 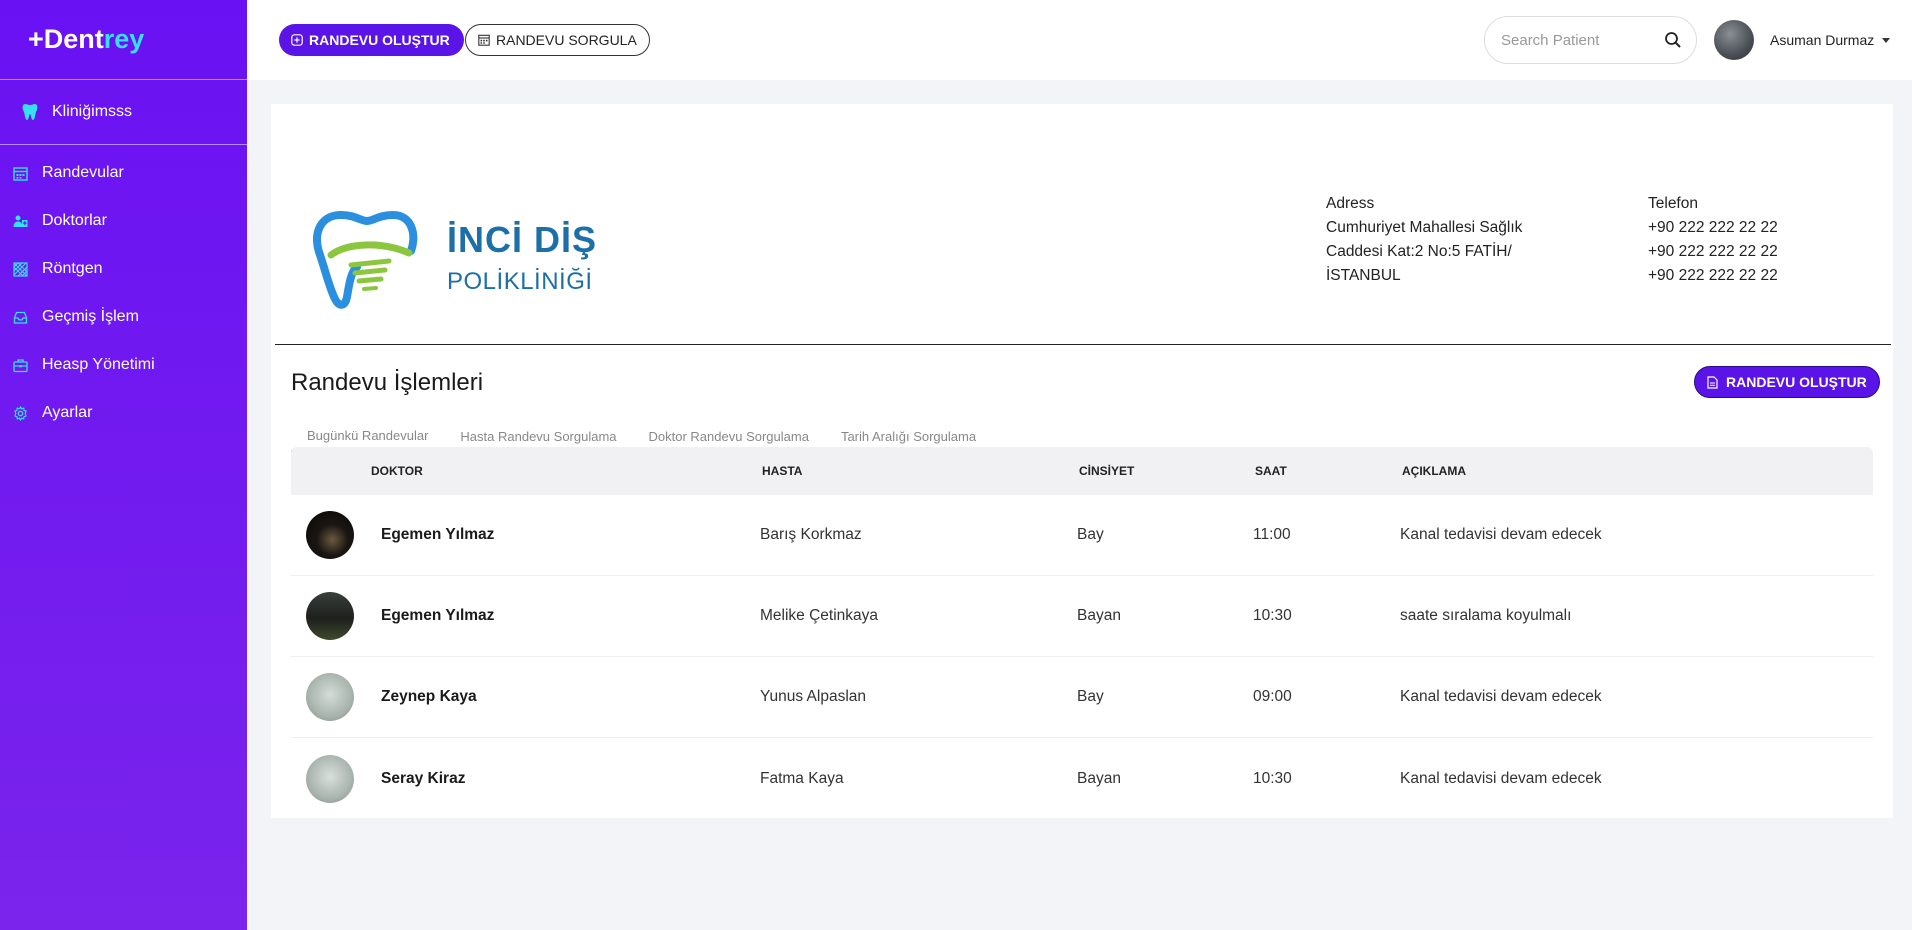 What do you see at coordinates (1272, 696) in the screenshot?
I see `time: 09:00` at bounding box center [1272, 696].